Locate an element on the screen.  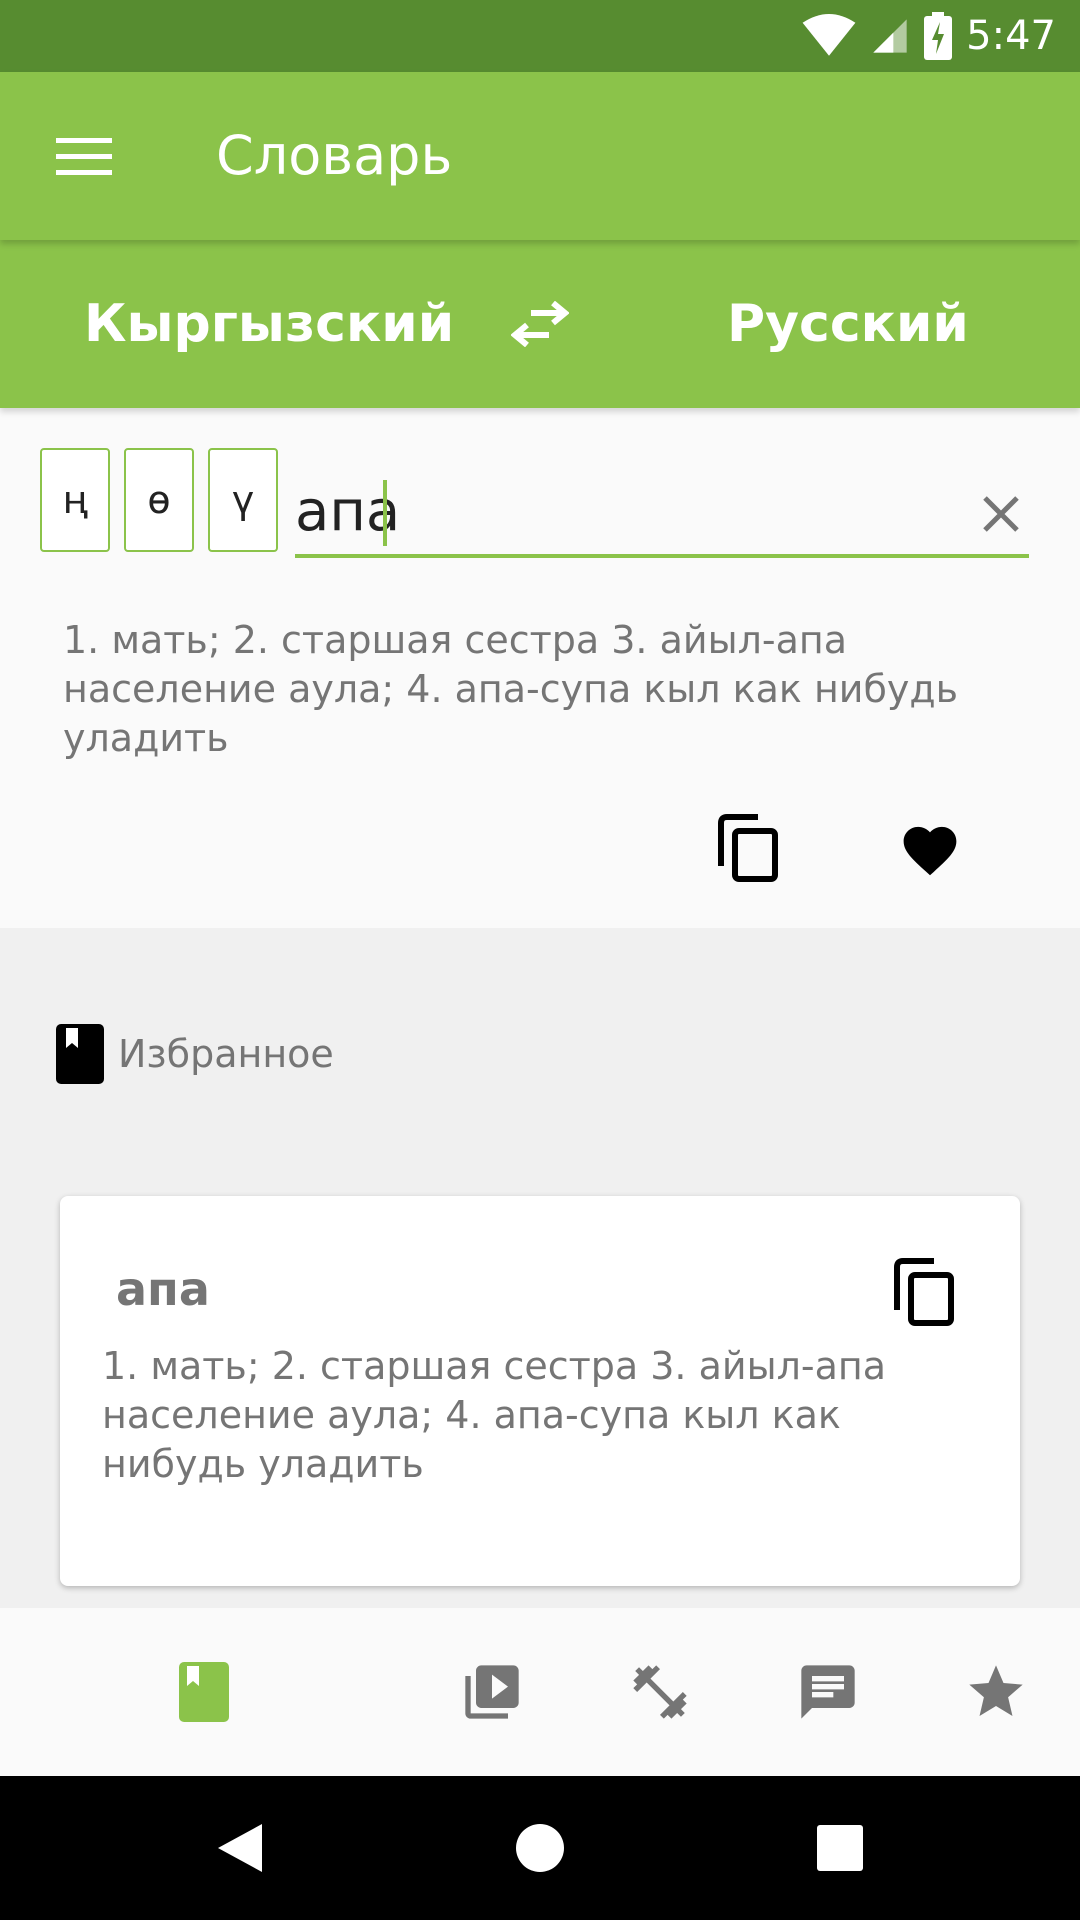
menu-button is located at coordinates (84, 156).